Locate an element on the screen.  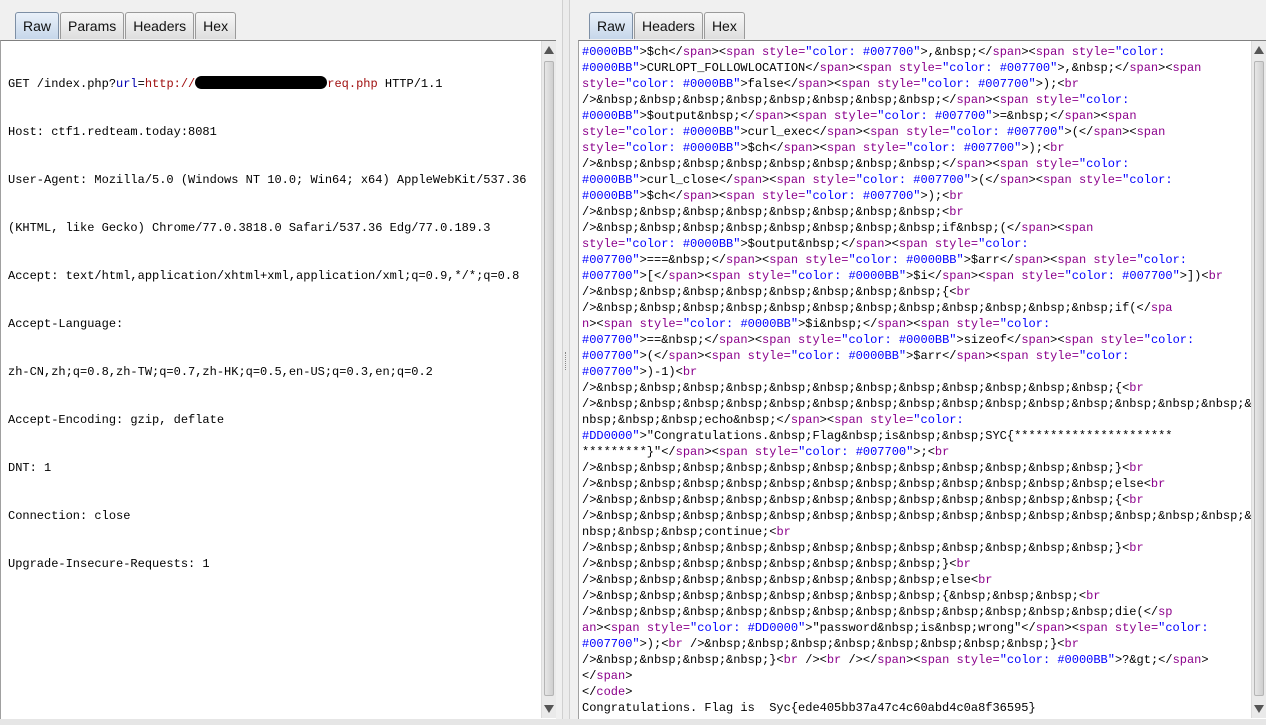
code-token: an is located at coordinates (589, 628).